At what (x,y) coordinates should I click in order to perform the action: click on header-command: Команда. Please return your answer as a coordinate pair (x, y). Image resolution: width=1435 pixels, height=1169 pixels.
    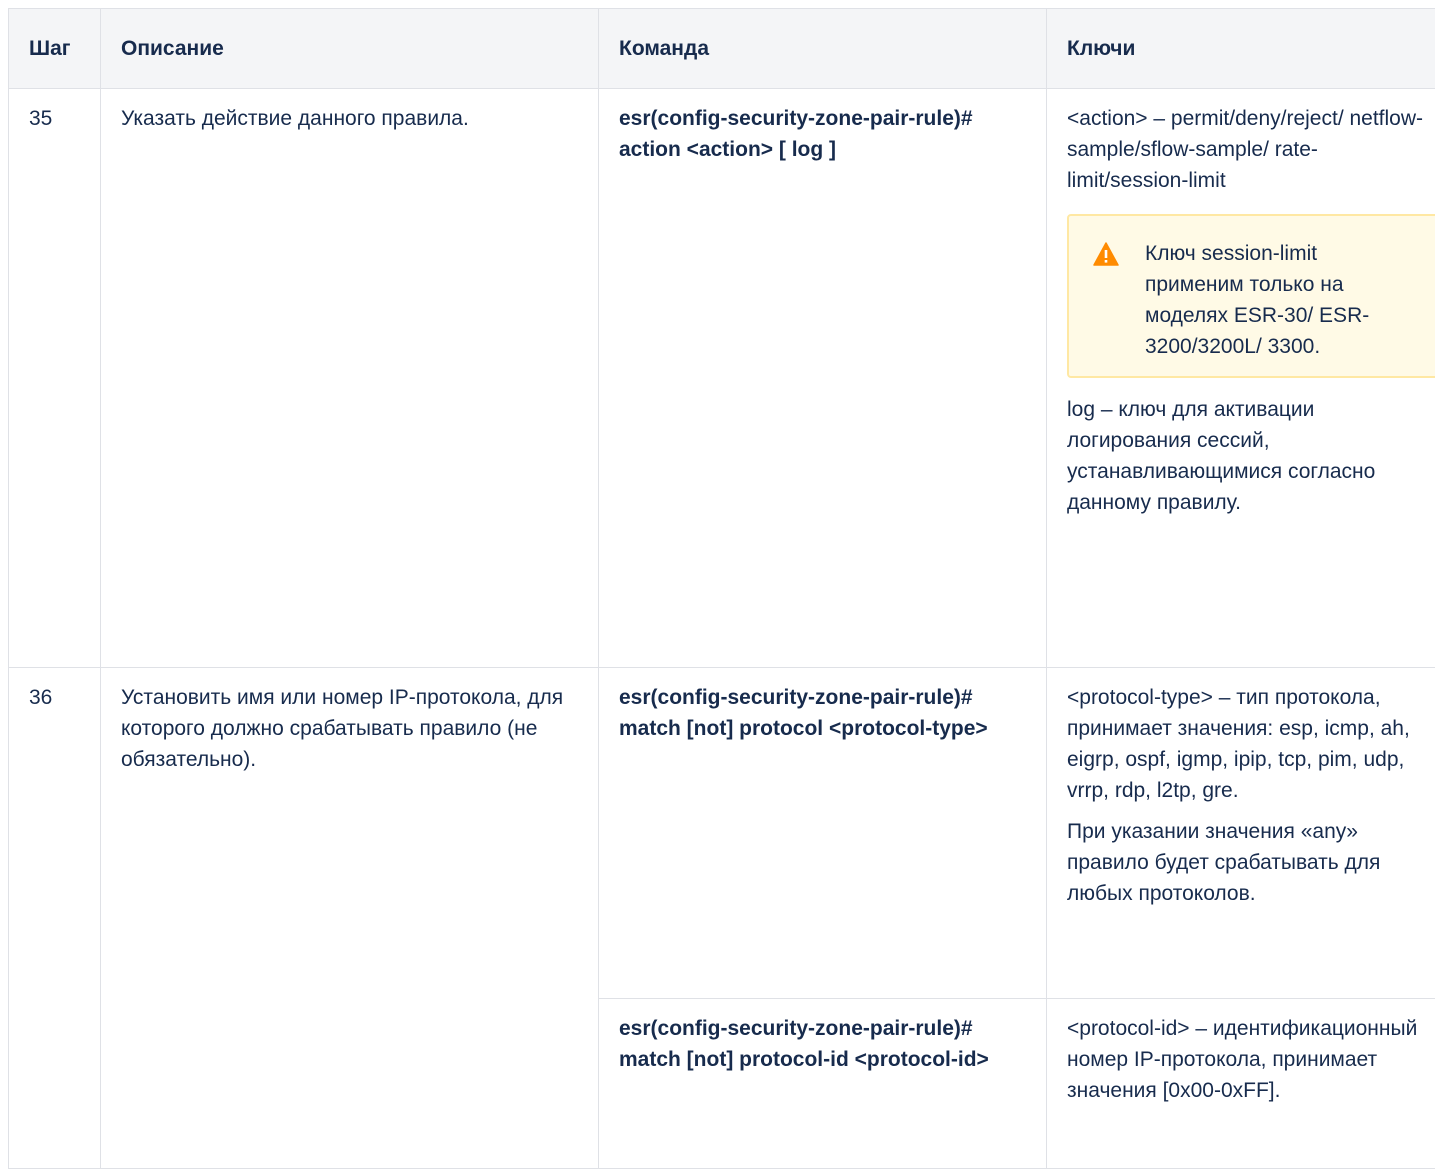
    Looking at the image, I should click on (823, 49).